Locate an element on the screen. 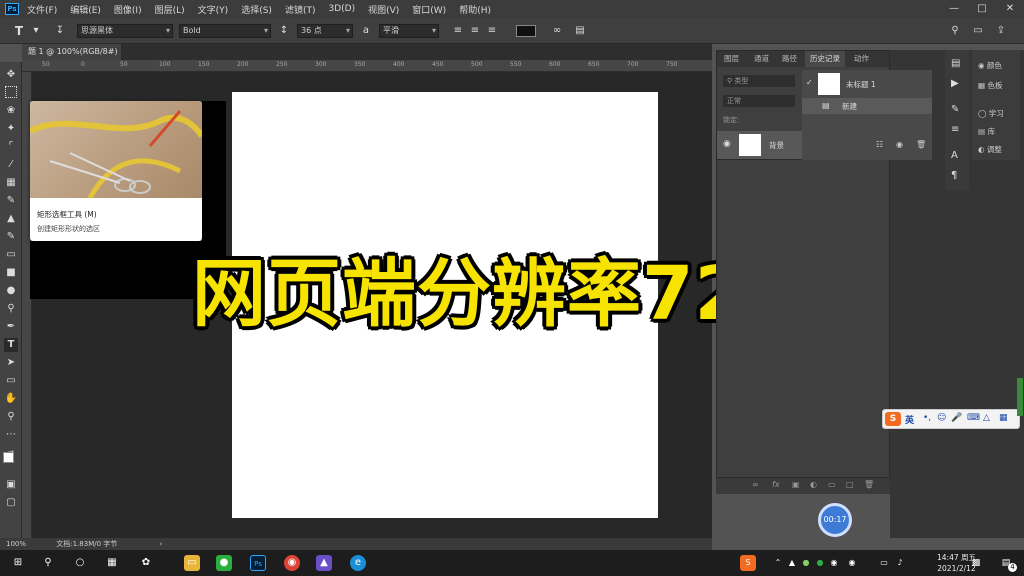  workspace-icon: ▭ is located at coordinates (978, 31).